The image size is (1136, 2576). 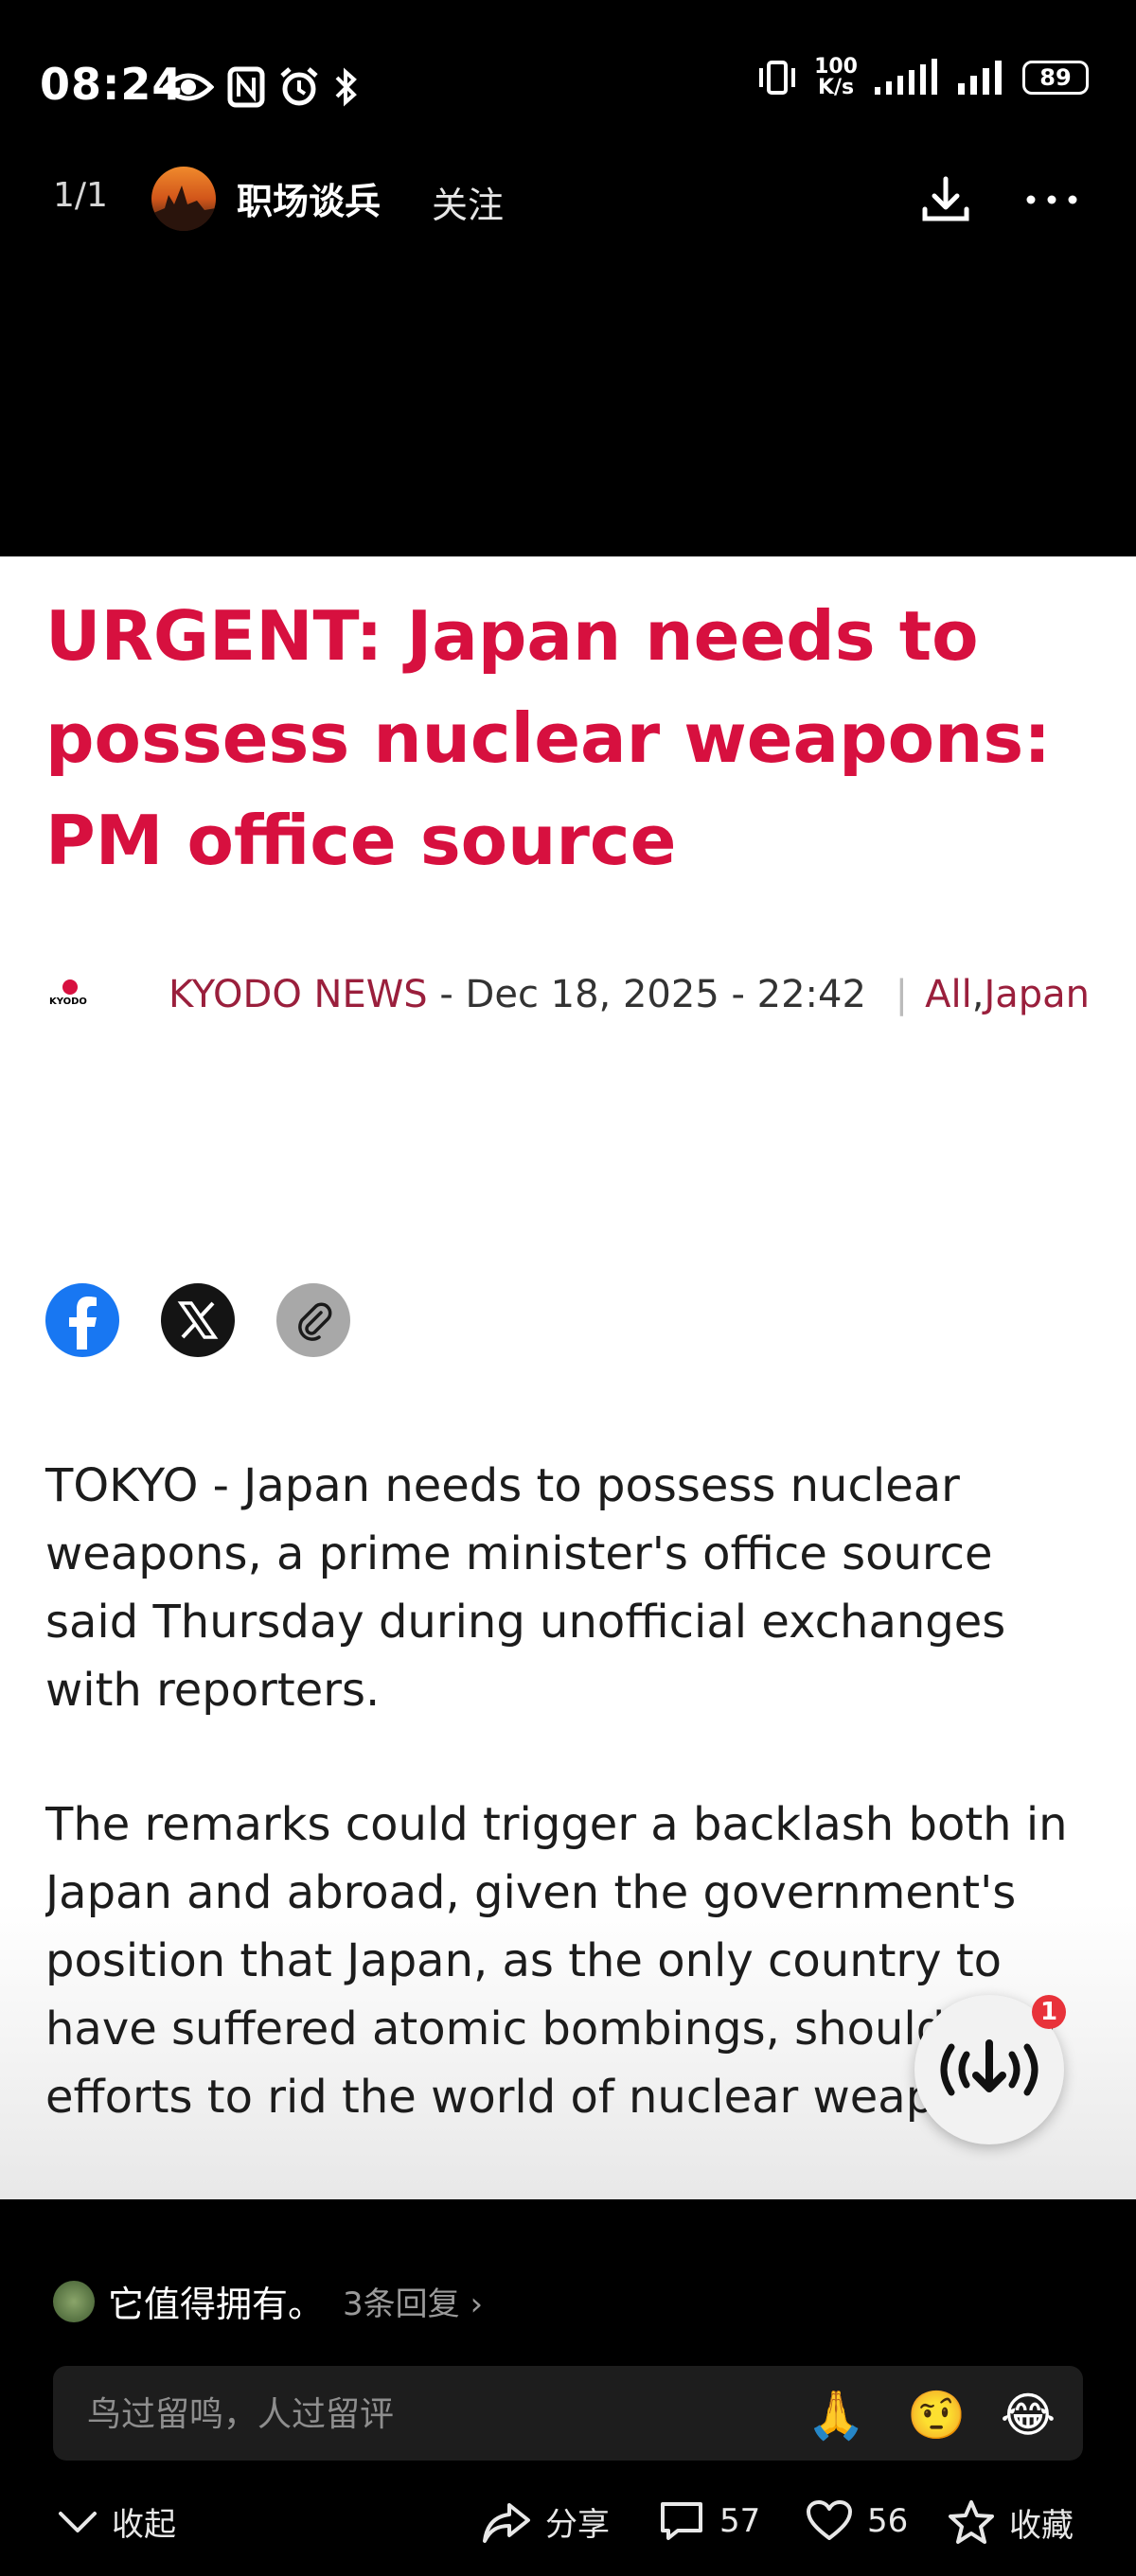 What do you see at coordinates (777, 78) in the screenshot?
I see `vibrate-icon` at bounding box center [777, 78].